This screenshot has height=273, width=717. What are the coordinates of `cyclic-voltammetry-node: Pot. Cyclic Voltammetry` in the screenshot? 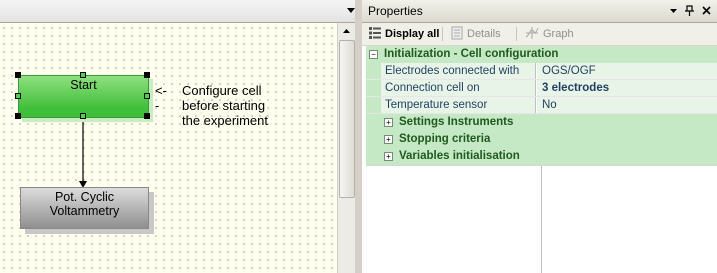 It's located at (84, 208).